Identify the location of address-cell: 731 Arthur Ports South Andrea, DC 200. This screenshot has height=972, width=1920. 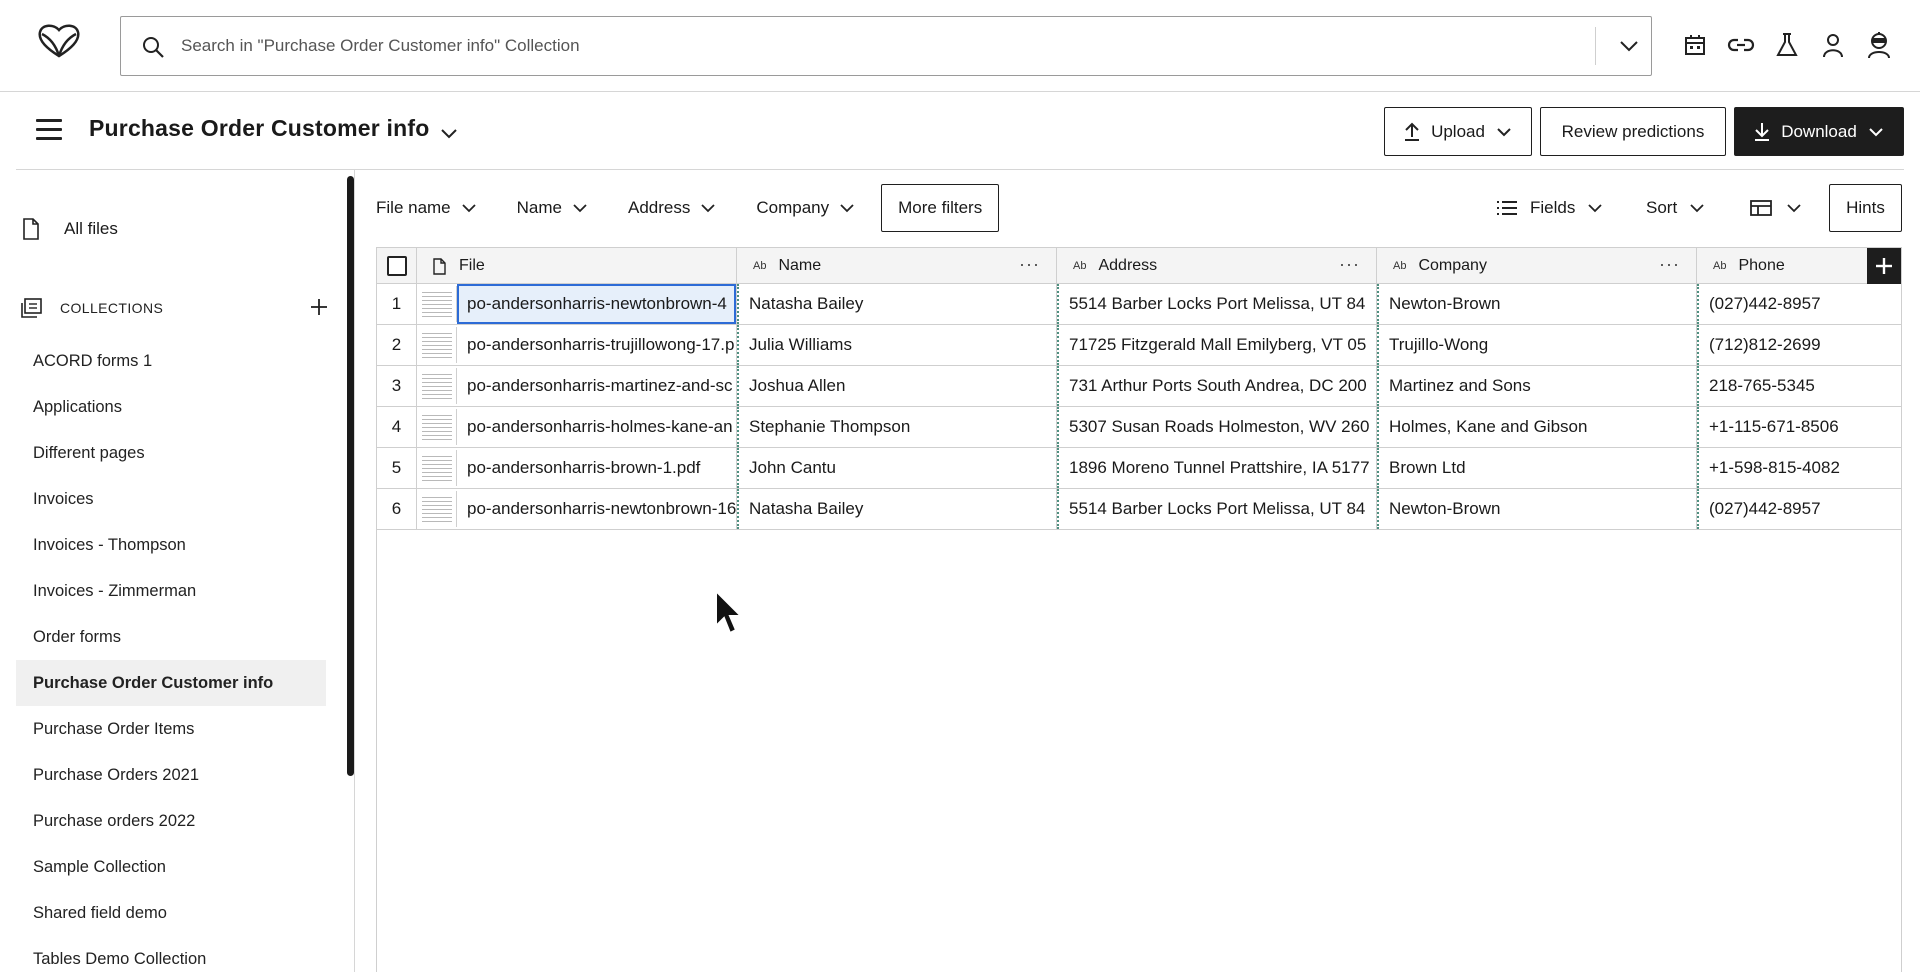
(1217, 386).